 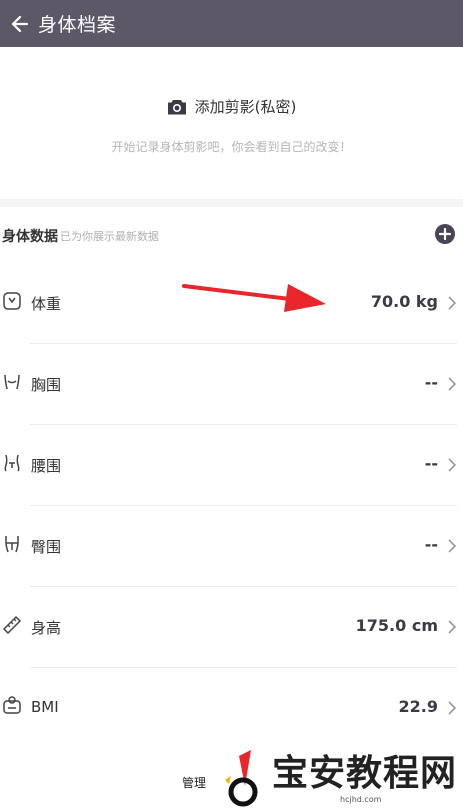 What do you see at coordinates (396, 625) in the screenshot?
I see `row-value: 175.0 cm` at bounding box center [396, 625].